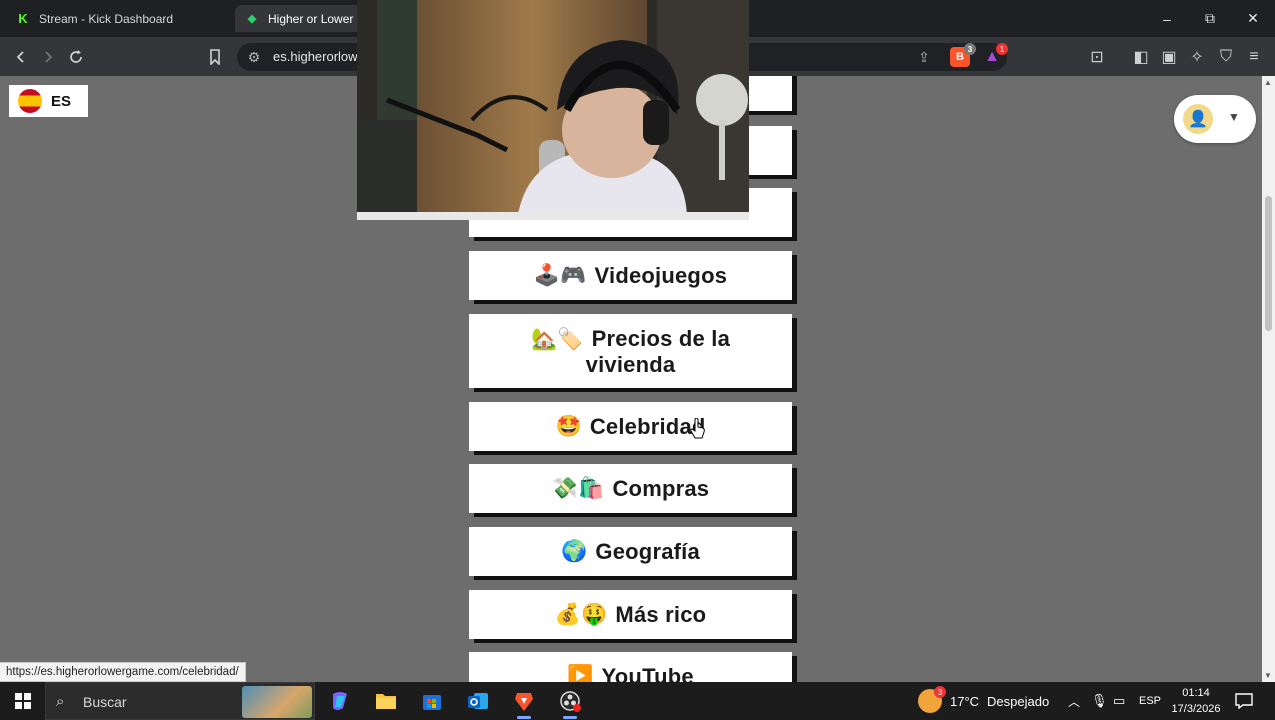  I want to click on kick-logo-icon: K, so click(23, 18).